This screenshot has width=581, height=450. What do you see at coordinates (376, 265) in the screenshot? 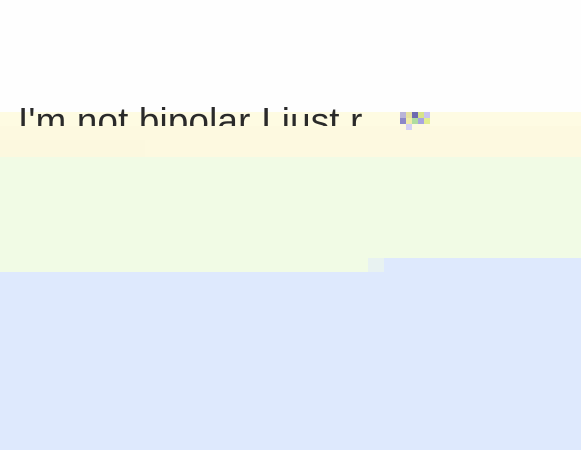
I see `band-transition` at bounding box center [376, 265].